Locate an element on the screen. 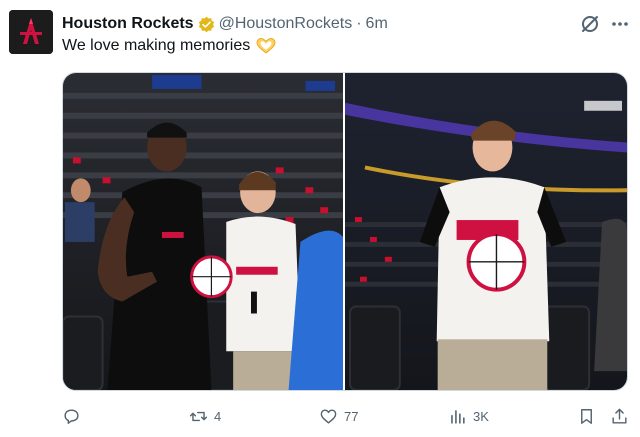 This screenshot has width=640, height=437. repost-button: 4 is located at coordinates (205, 416).